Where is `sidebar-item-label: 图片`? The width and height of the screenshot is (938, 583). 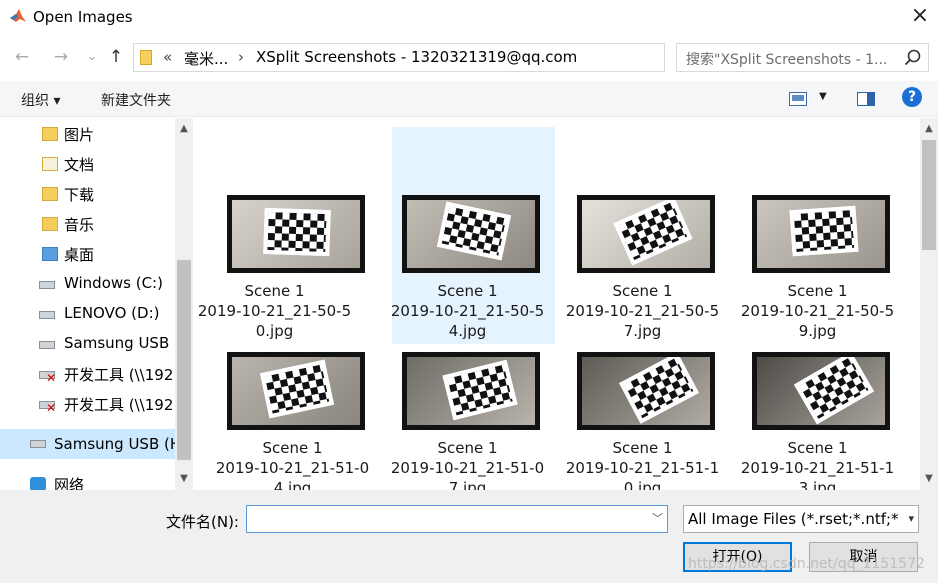 sidebar-item-label: 图片 is located at coordinates (79, 135).